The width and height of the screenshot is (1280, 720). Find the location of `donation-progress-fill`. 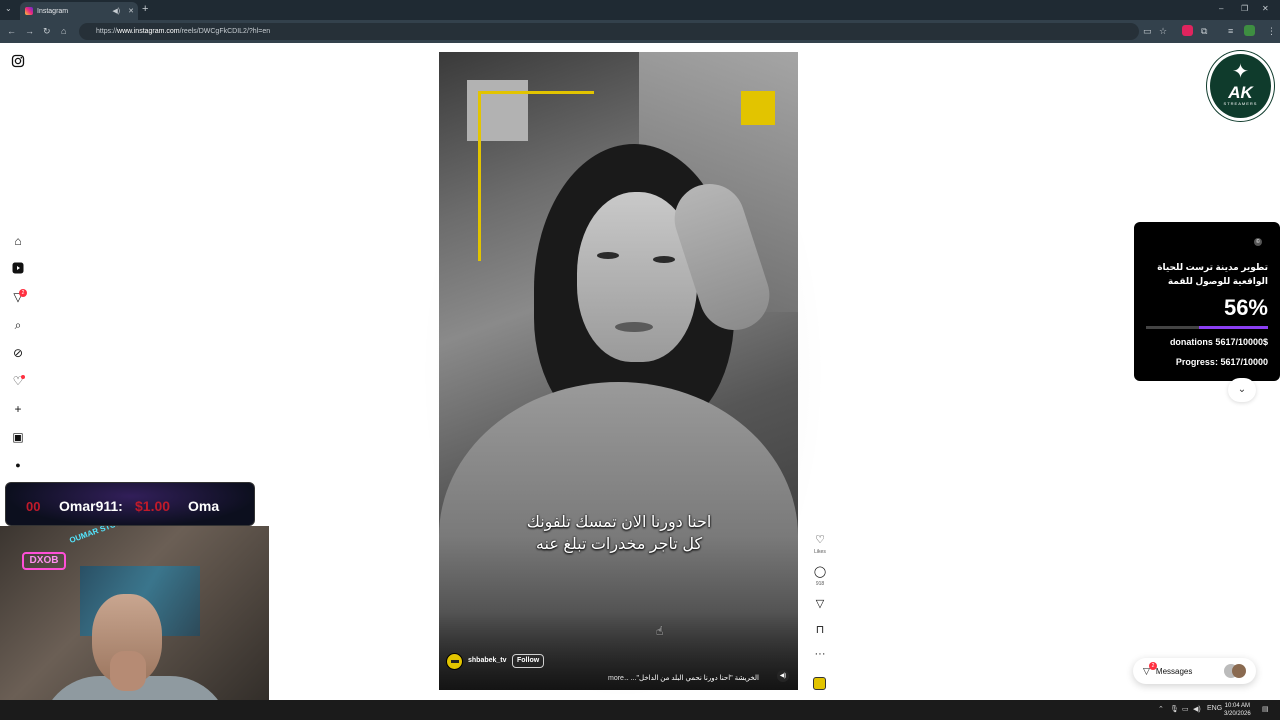

donation-progress-fill is located at coordinates (1233, 327).